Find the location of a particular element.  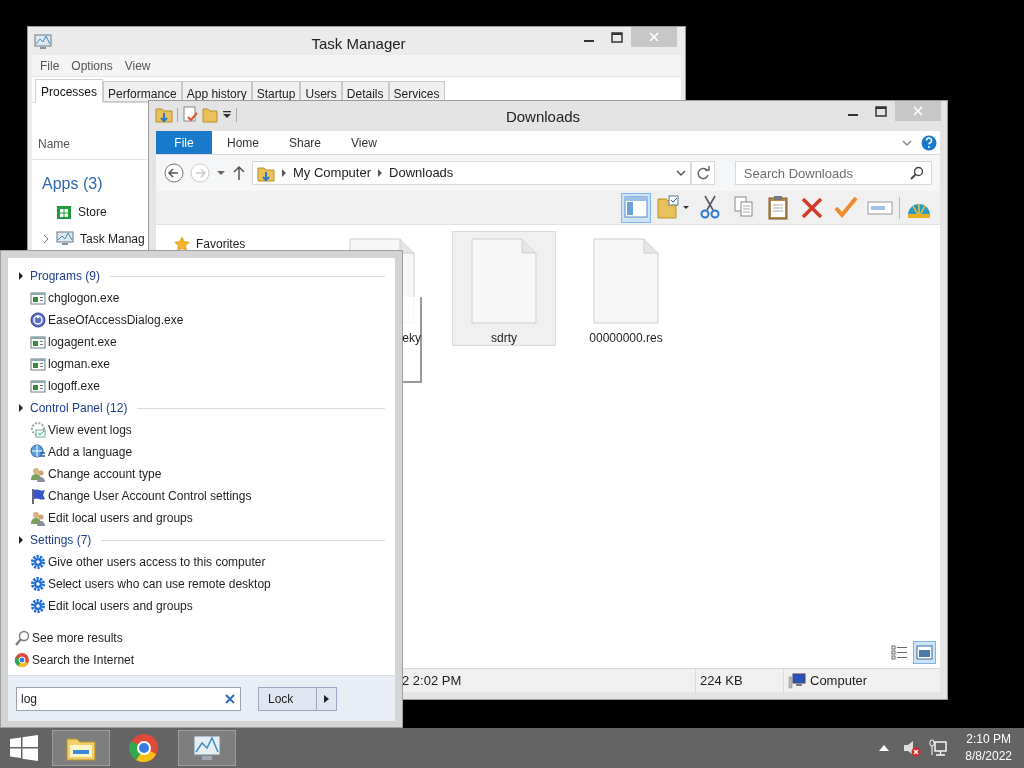

chevron-up-icon is located at coordinates (884, 748).